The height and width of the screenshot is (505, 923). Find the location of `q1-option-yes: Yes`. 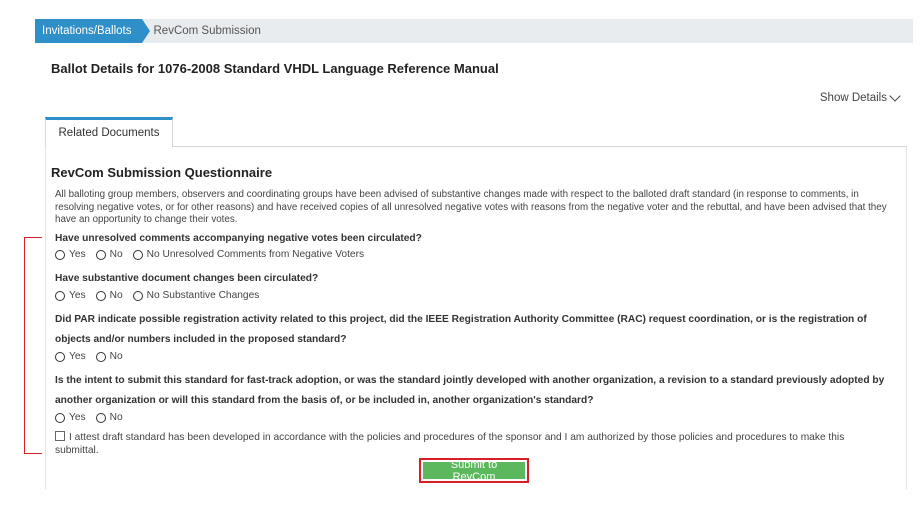

q1-option-yes: Yes is located at coordinates (70, 254).